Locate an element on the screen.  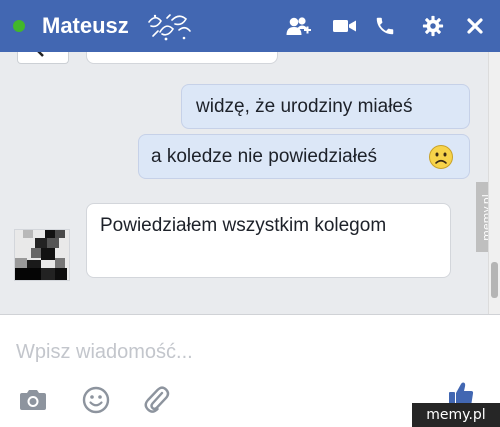
contact-name: Mateusz is located at coordinates (85, 26).